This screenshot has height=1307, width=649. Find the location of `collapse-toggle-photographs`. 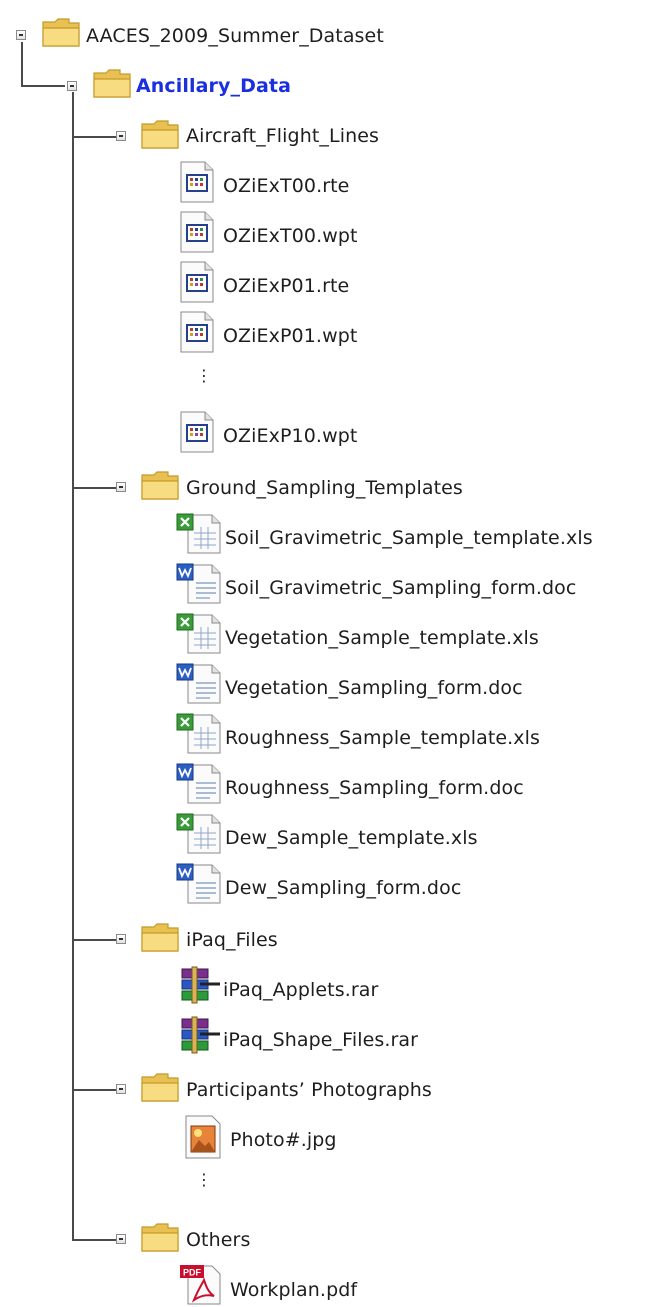

collapse-toggle-photographs is located at coordinates (121, 1089).